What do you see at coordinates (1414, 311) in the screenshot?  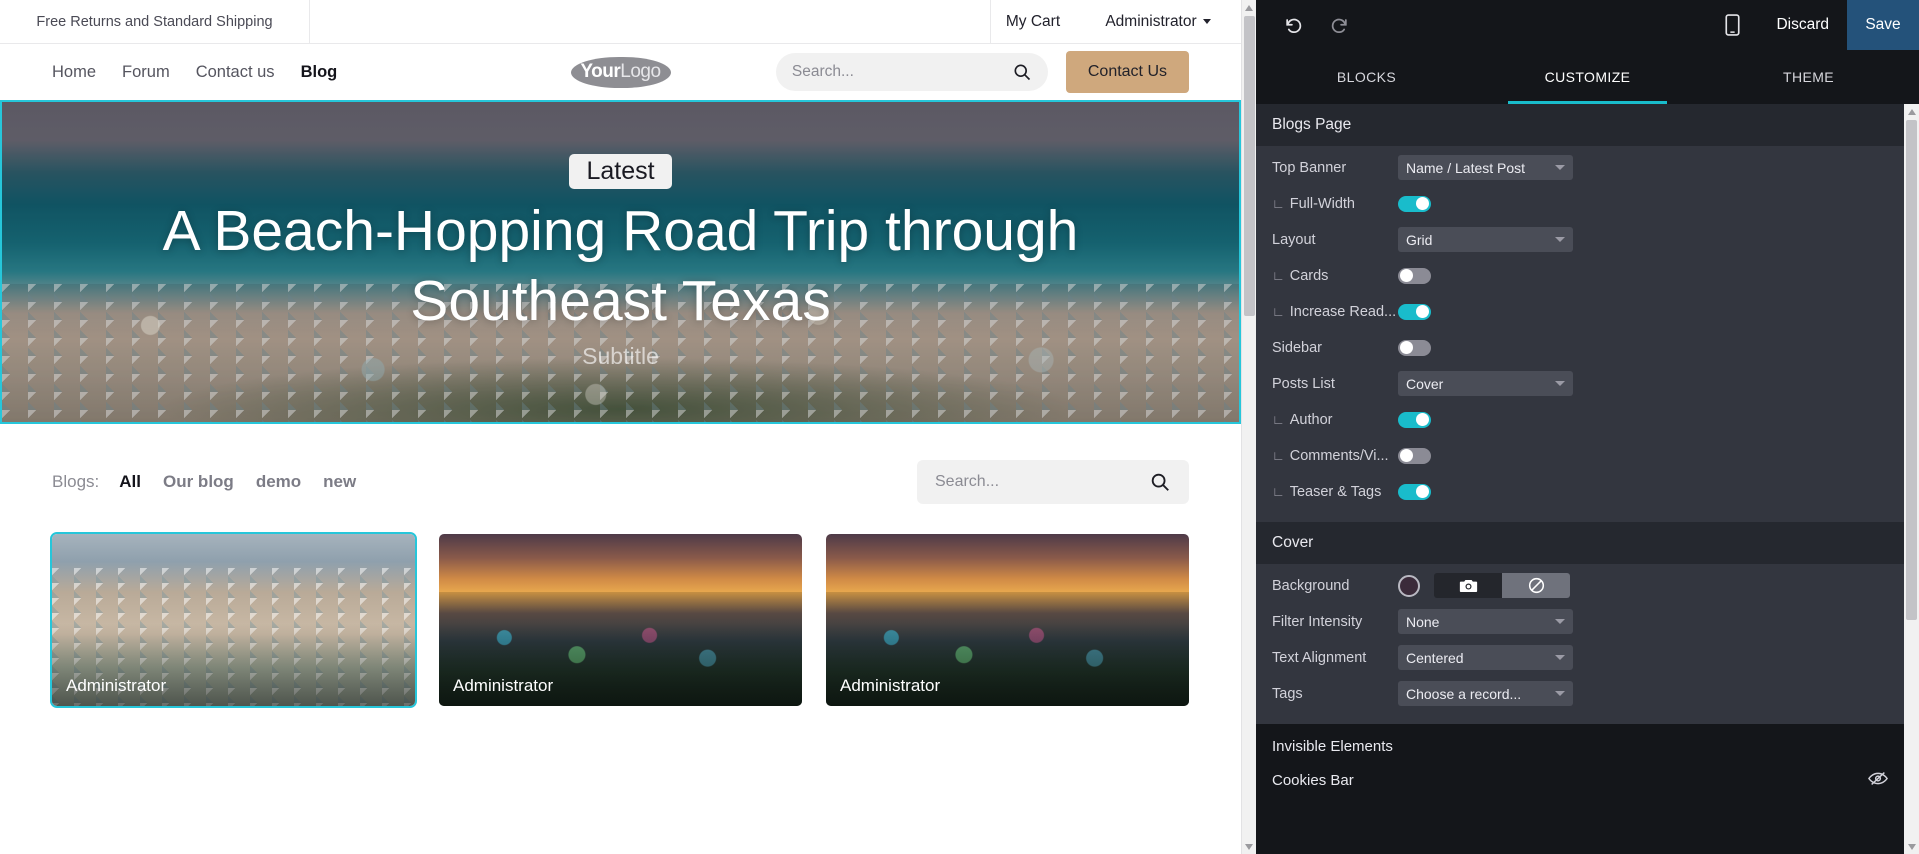 I see `increase-readability-toggle` at bounding box center [1414, 311].